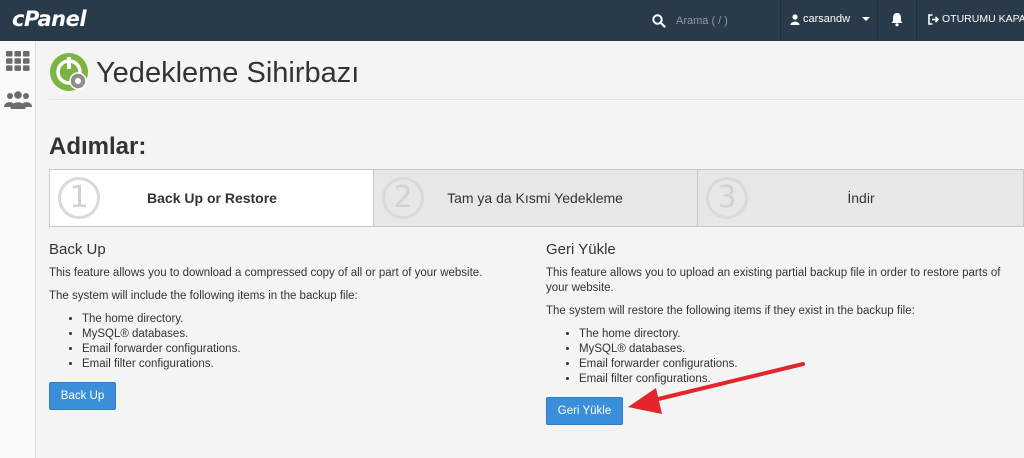  Describe the element at coordinates (716, 388) in the screenshot. I see `annotation-arrow` at that location.